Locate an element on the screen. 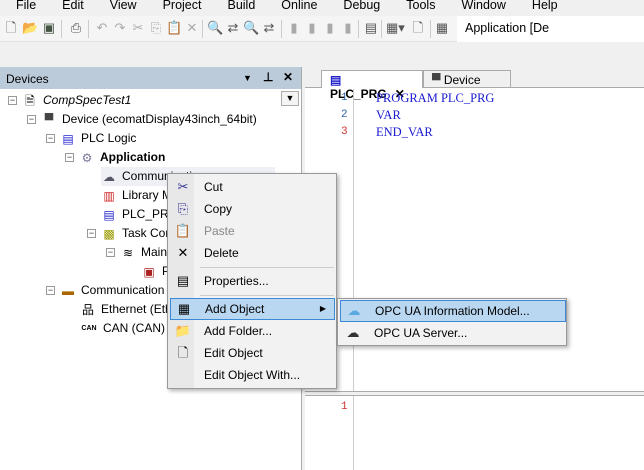 This screenshot has height=470, width=644. clear-bookmarks-icon: ▮ is located at coordinates (348, 28).